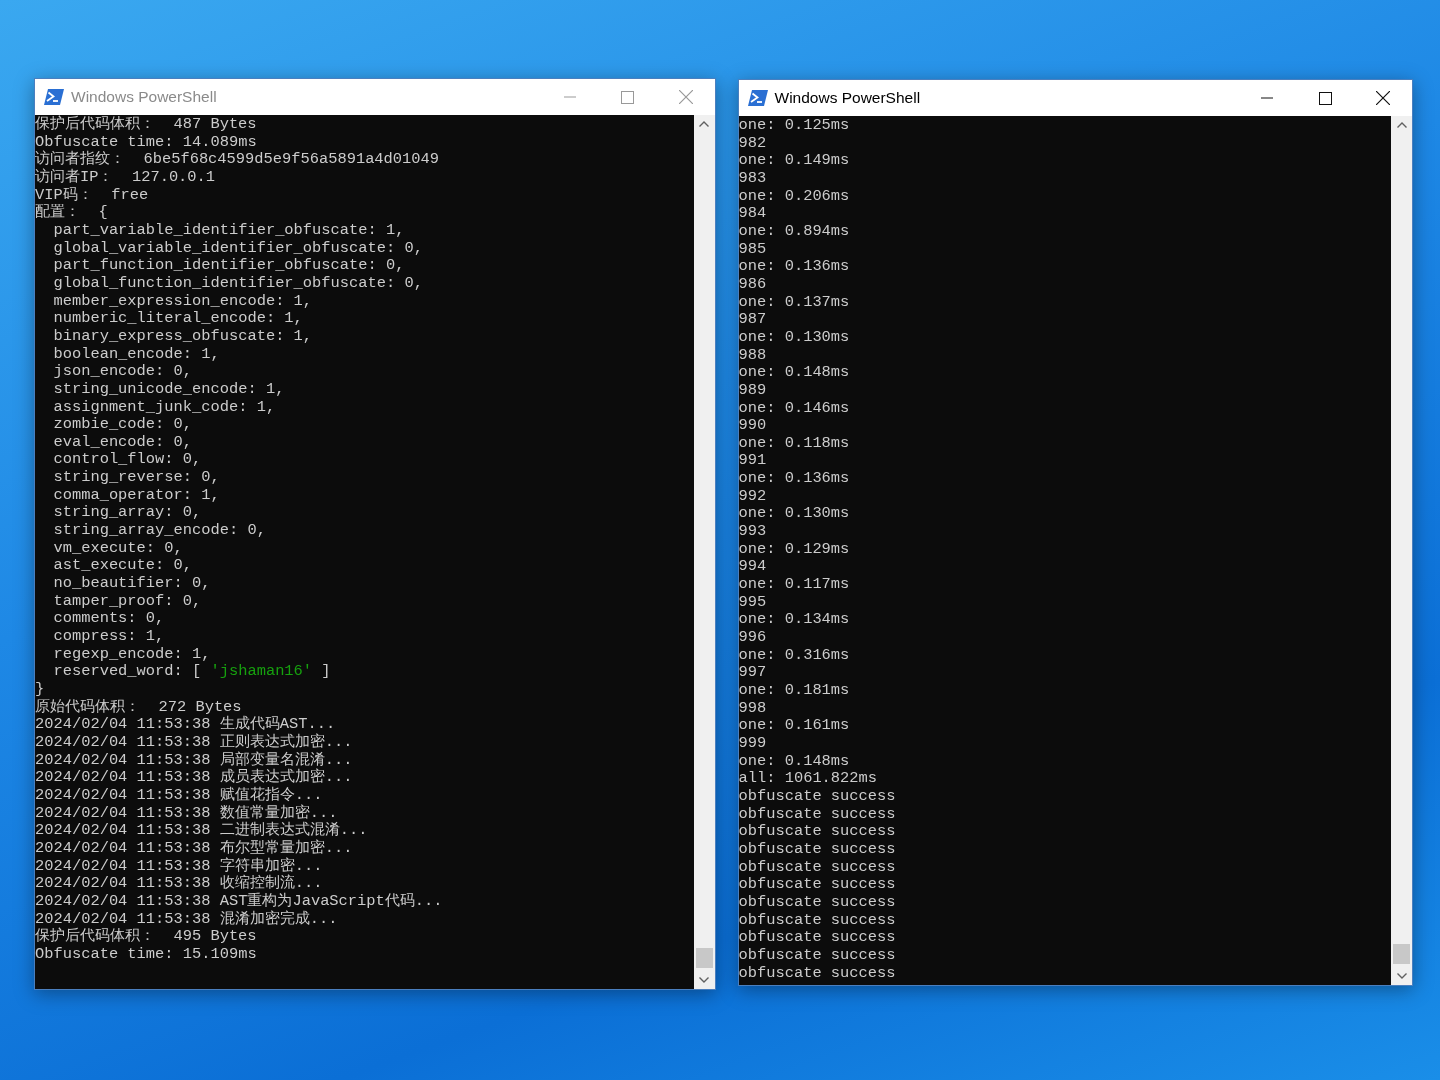 This screenshot has width=1440, height=1080. What do you see at coordinates (228, 266) in the screenshot?
I see `console-line: part_function_identifier_obfuscate: 0,` at bounding box center [228, 266].